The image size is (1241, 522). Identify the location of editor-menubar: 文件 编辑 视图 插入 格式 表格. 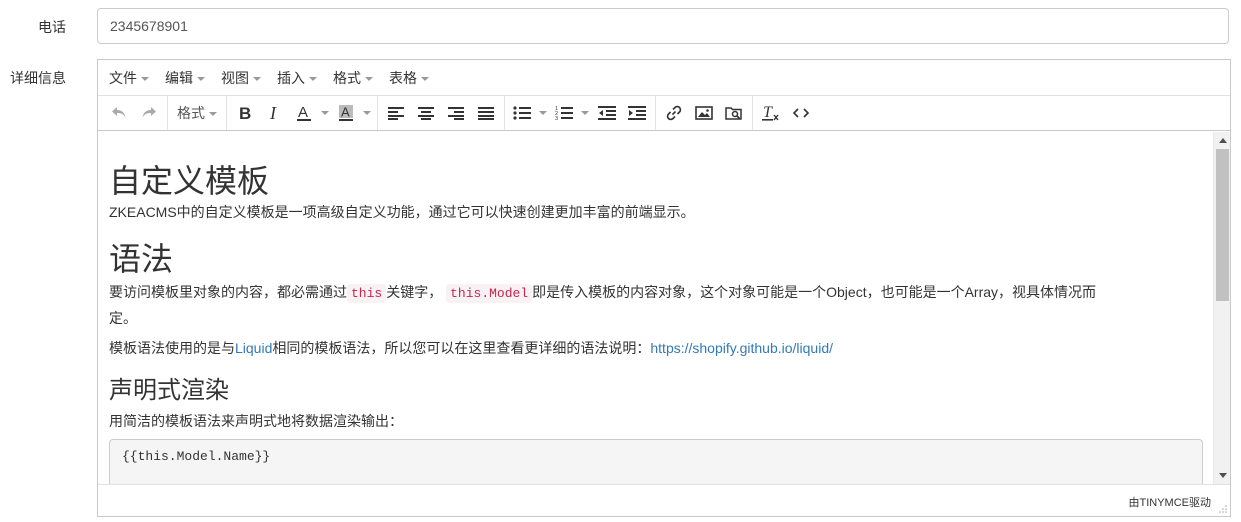
(664, 78).